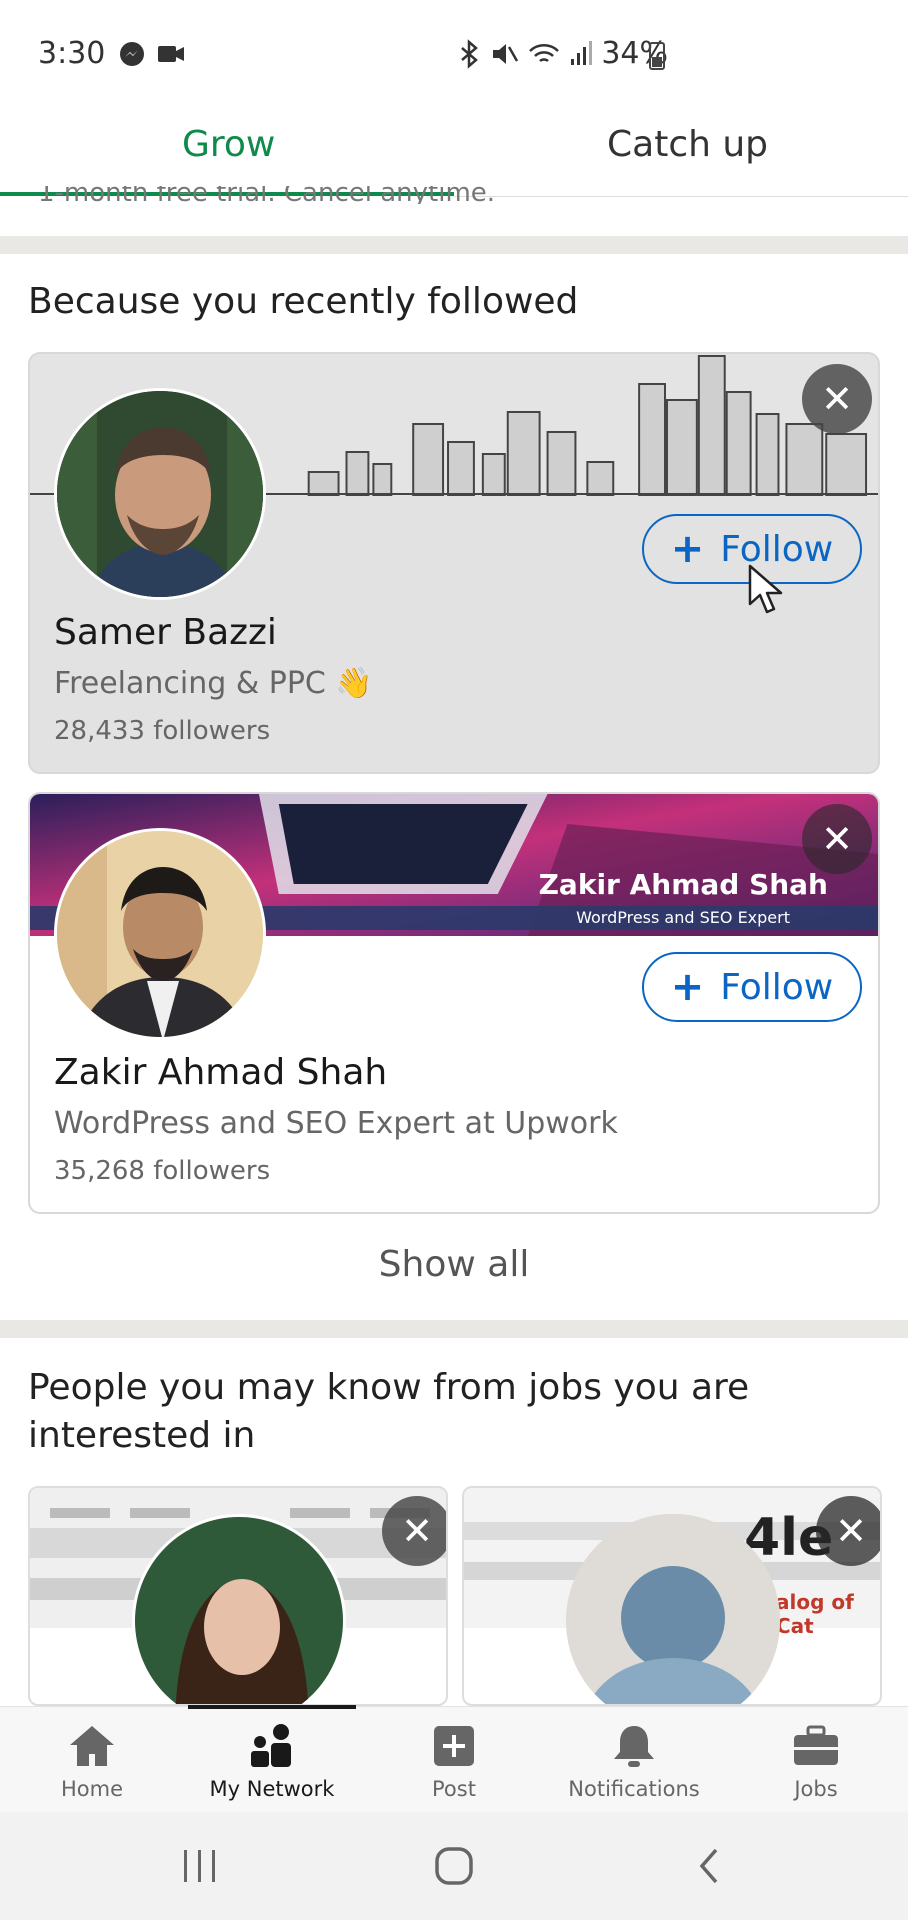  Describe the element at coordinates (165, 632) in the screenshot. I see `person-name: Samer Bazzi` at that location.